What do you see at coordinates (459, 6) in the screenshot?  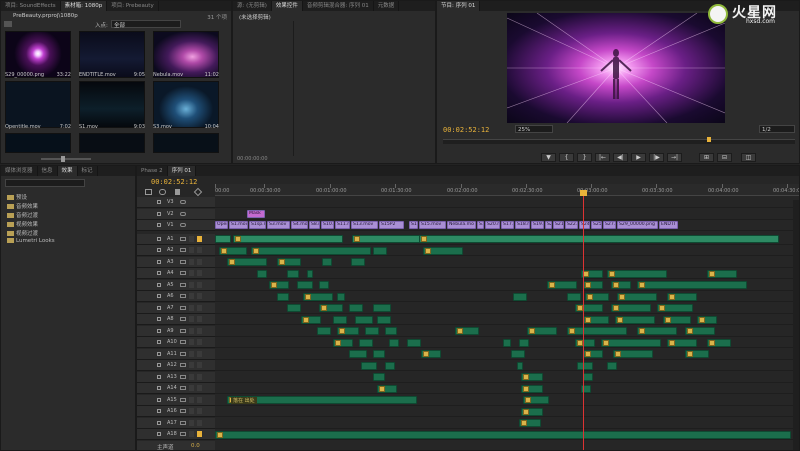 I see `program-tab: 节目: 序列 01` at bounding box center [459, 6].